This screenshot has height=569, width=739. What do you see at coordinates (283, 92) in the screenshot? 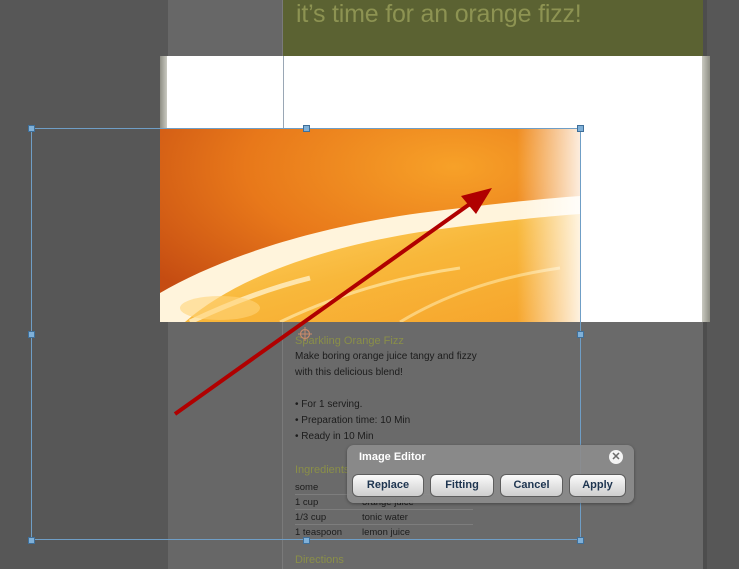
I see `column-guide` at bounding box center [283, 92].